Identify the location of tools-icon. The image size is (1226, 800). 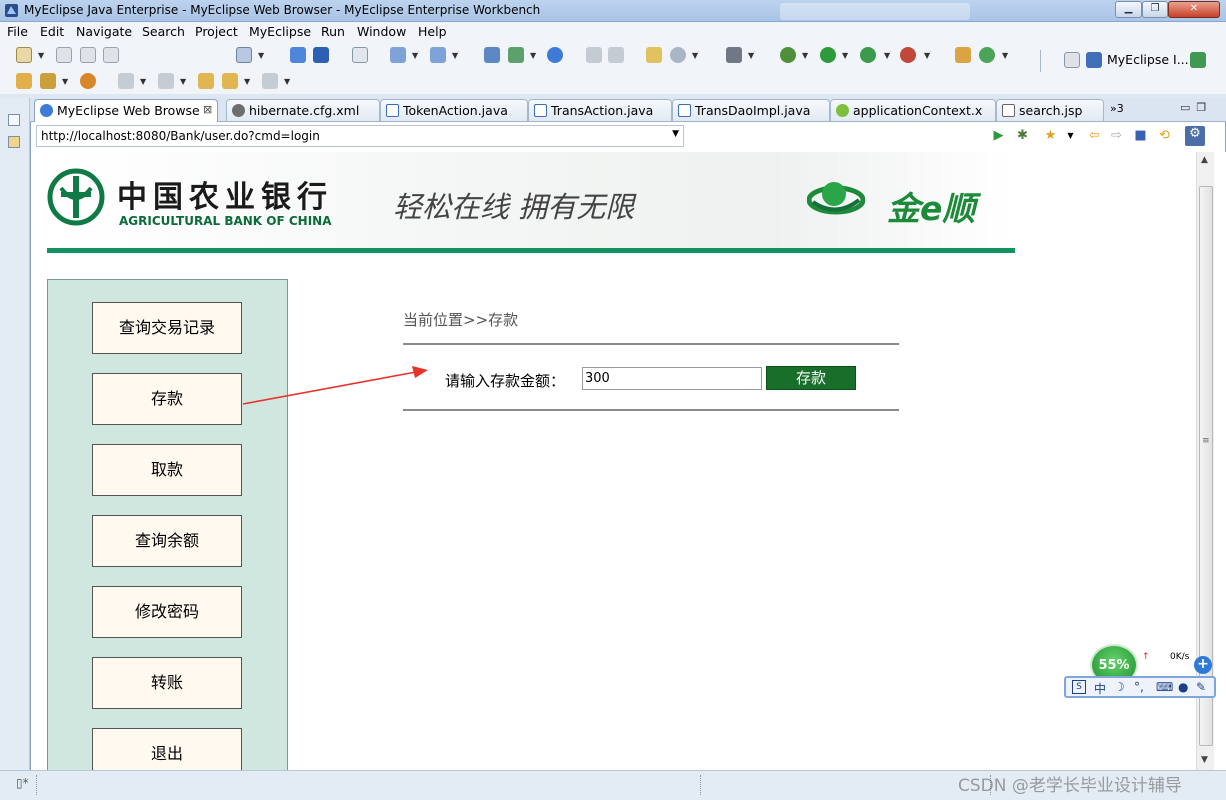
(48, 81).